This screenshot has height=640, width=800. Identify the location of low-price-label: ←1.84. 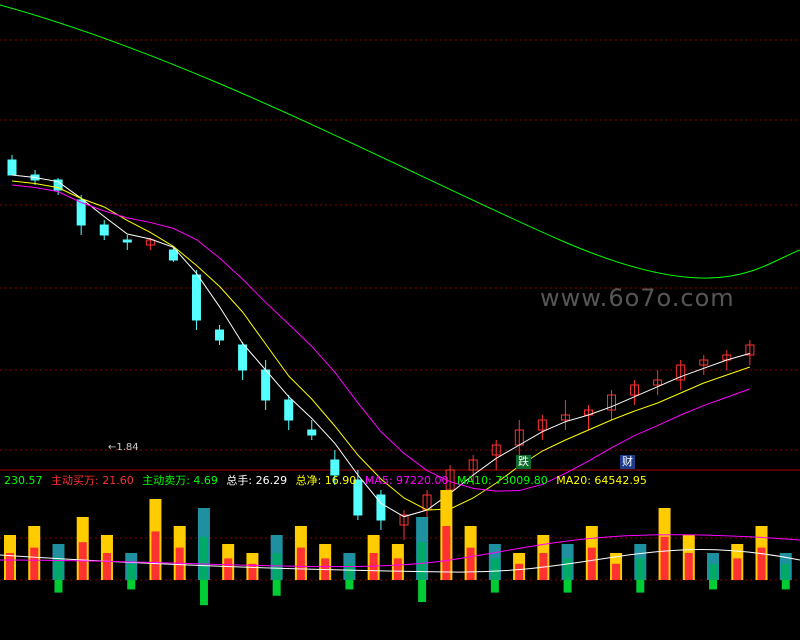
(123, 447).